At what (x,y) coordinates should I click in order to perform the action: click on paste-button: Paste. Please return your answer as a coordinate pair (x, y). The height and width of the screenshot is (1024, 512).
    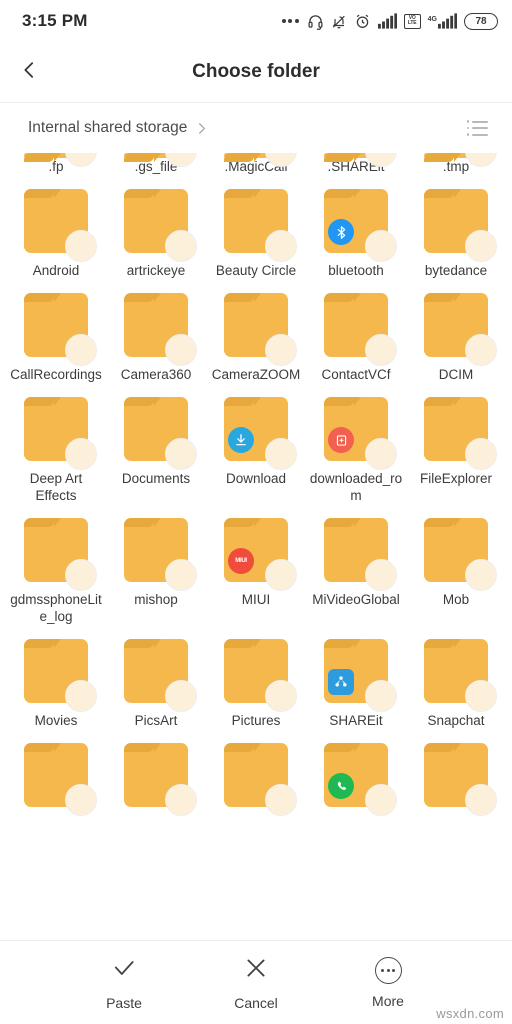
    Looking at the image, I should click on (124, 983).